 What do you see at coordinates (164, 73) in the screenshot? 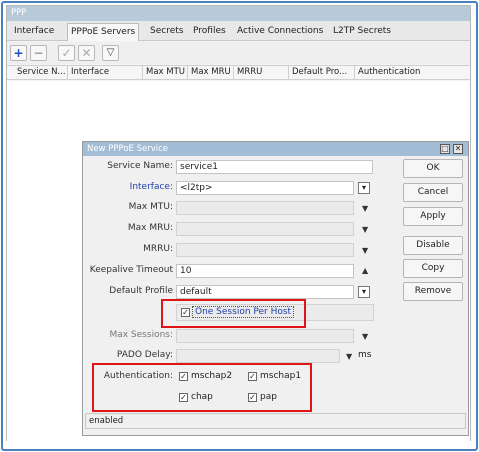
I see `col-max-mtu: Max MTU` at bounding box center [164, 73].